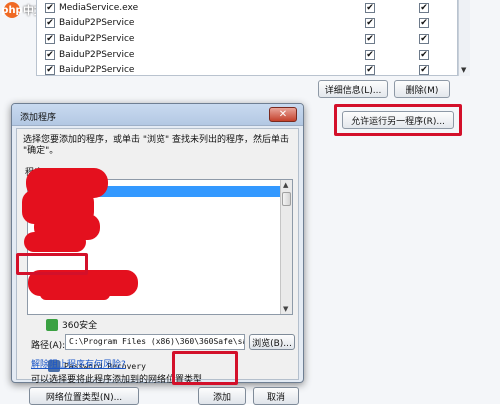 The width and height of the screenshot is (500, 405). Describe the element at coordinates (38, 118) in the screenshot. I see `dialog-title: 添加程序` at that location.